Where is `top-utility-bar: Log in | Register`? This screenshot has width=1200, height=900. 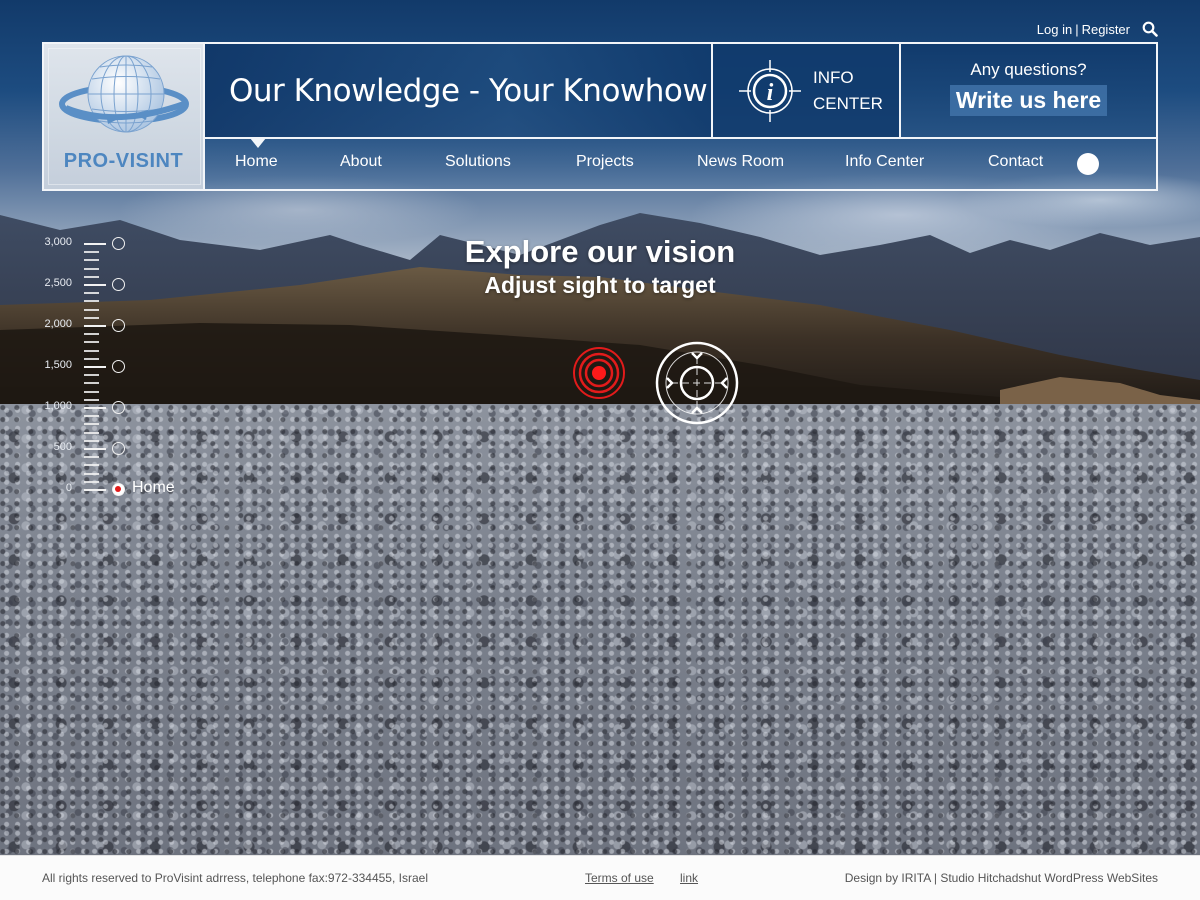 top-utility-bar: Log in | Register is located at coordinates (1097, 29).